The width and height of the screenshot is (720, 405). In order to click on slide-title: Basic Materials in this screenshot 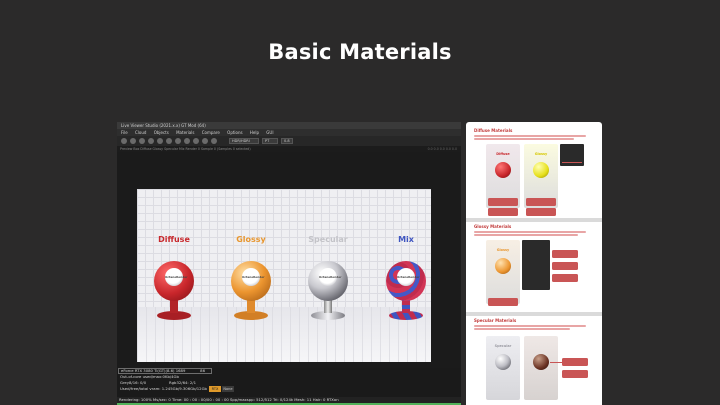, I will do `click(360, 52)`.